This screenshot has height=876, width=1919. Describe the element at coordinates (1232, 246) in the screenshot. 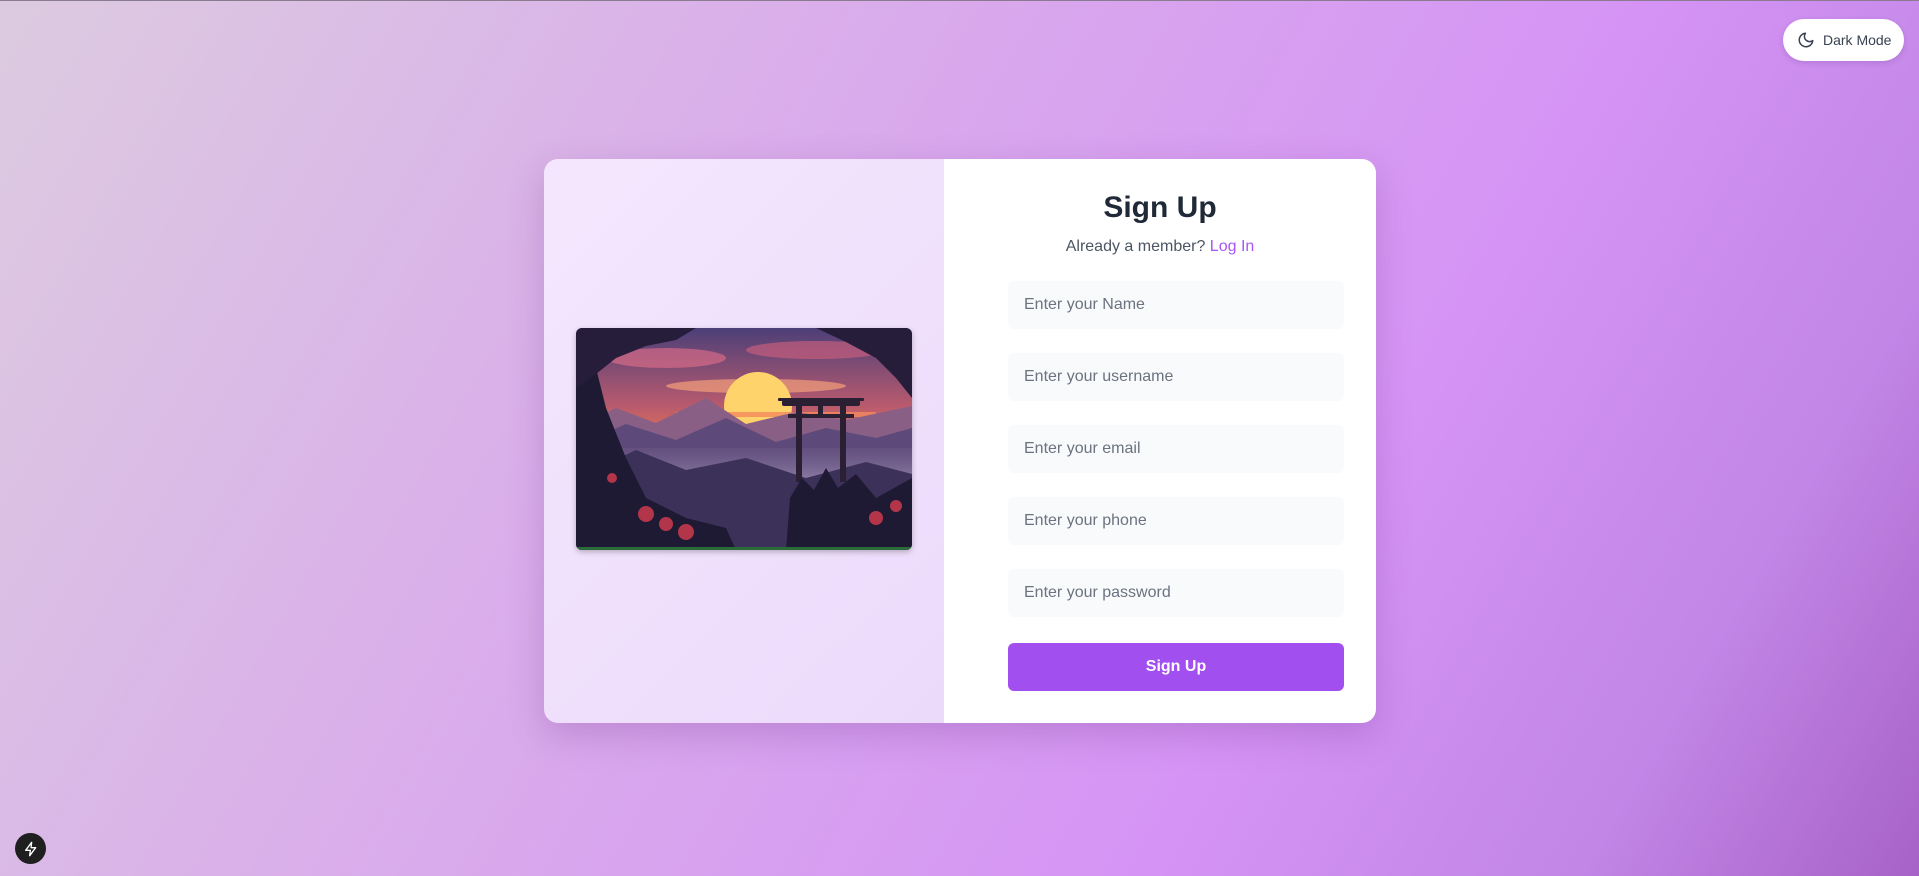

I see `login-link: Log In` at that location.